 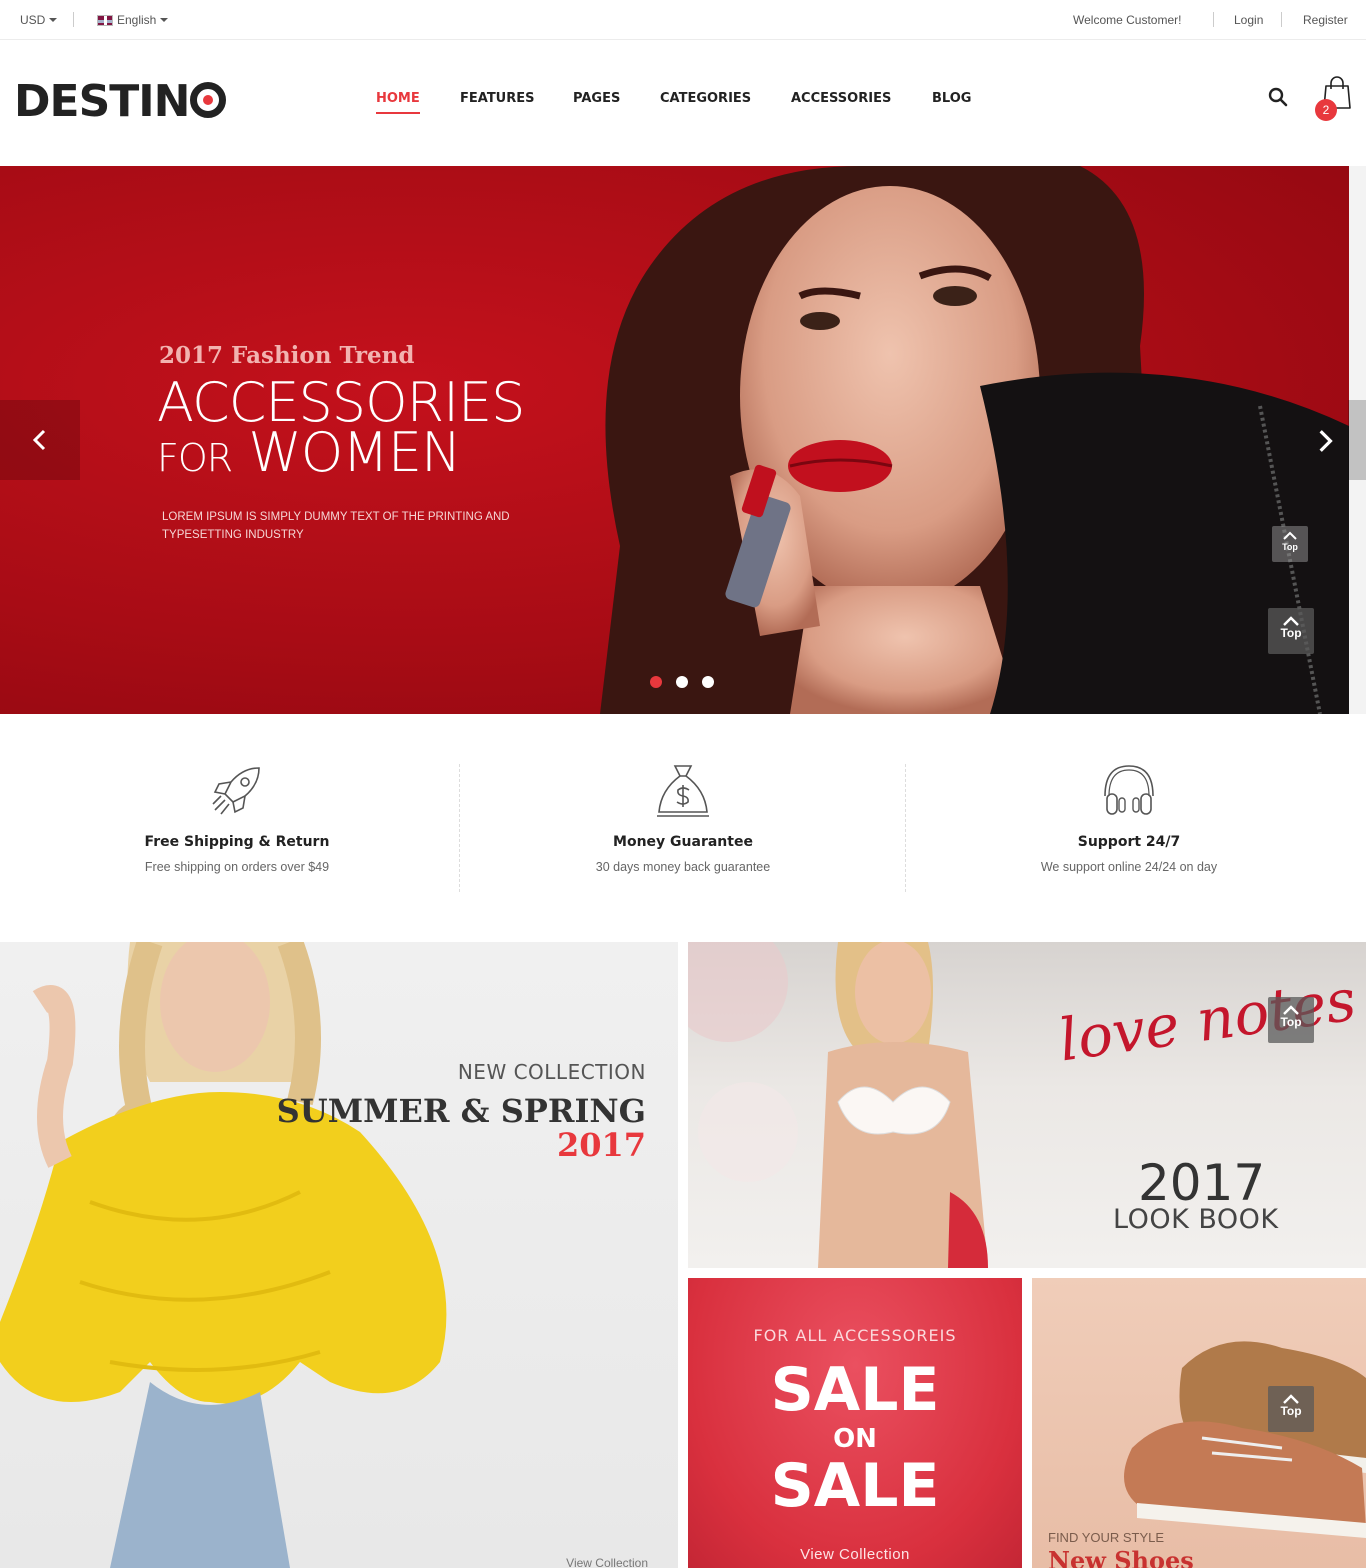 I want to click on uk-flag-icon, so click(x=105, y=20).